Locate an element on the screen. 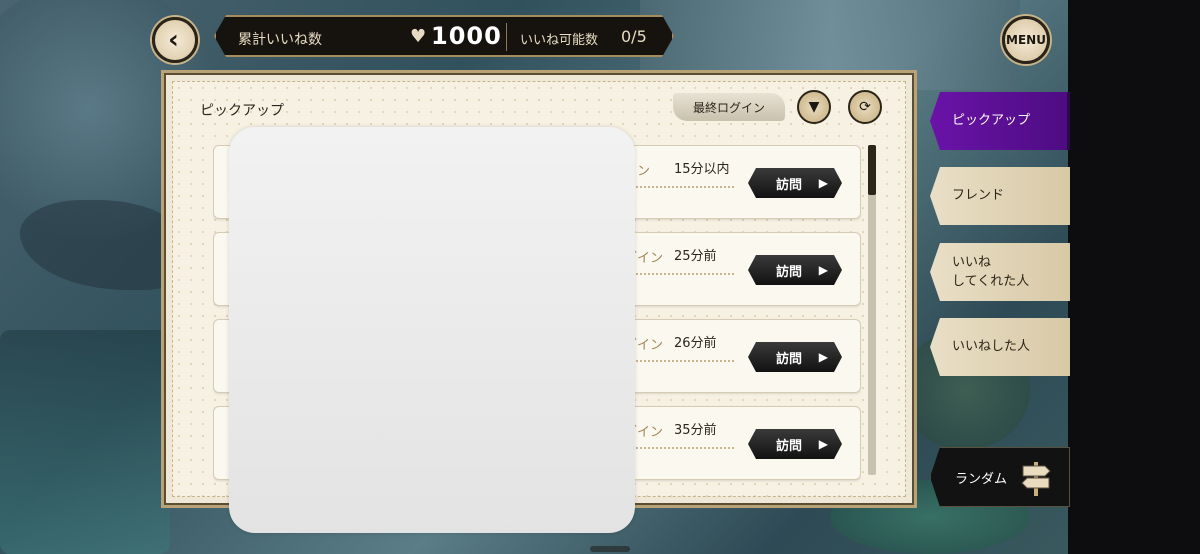 This screenshot has width=1200, height=554. menu-button: MENU is located at coordinates (1026, 40).